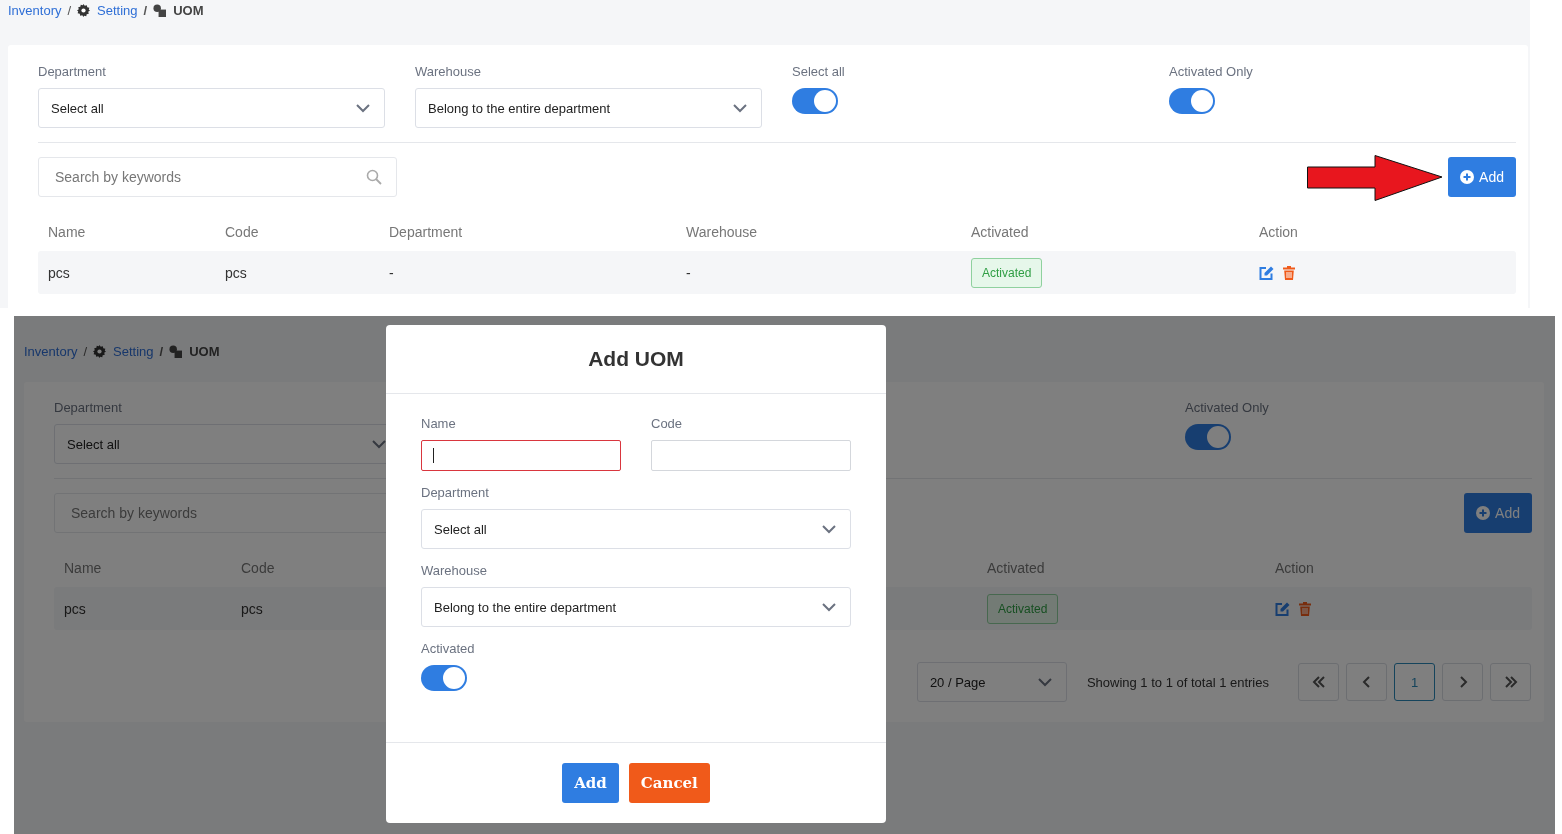 Image resolution: width=1562 pixels, height=834 pixels. I want to click on field-label: Code, so click(667, 423).